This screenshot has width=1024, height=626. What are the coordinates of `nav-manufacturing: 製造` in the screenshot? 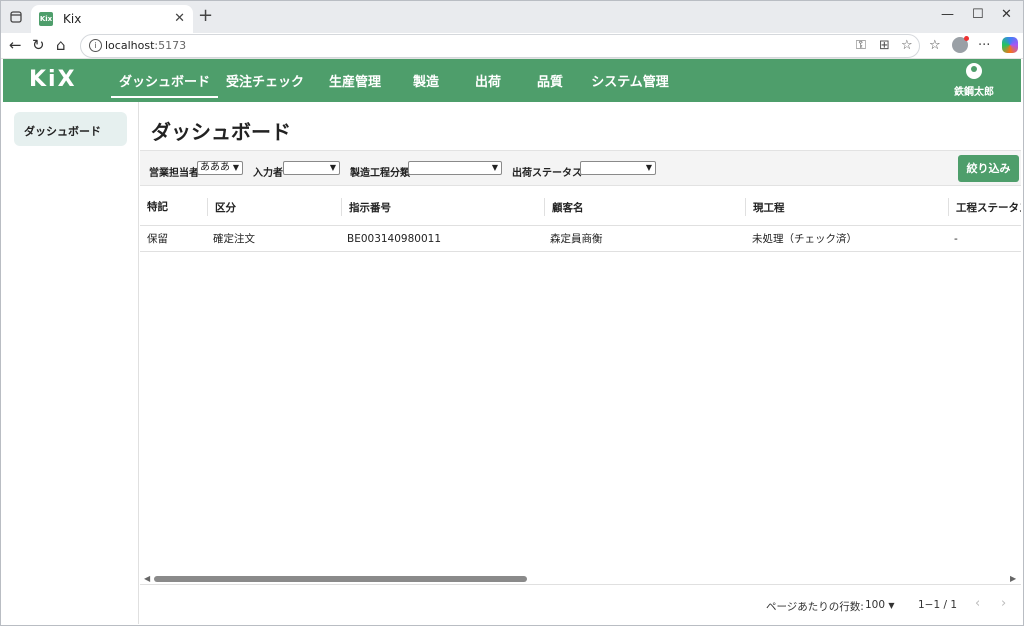 It's located at (426, 80).